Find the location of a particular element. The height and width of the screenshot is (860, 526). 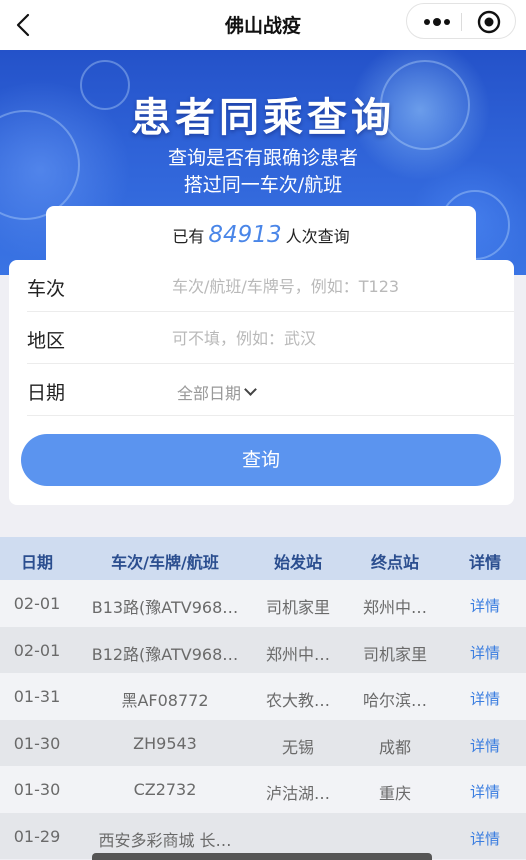

table-header: 日期 车次/车牌/航班 始发站 终点站 详情 is located at coordinates (263, 558).